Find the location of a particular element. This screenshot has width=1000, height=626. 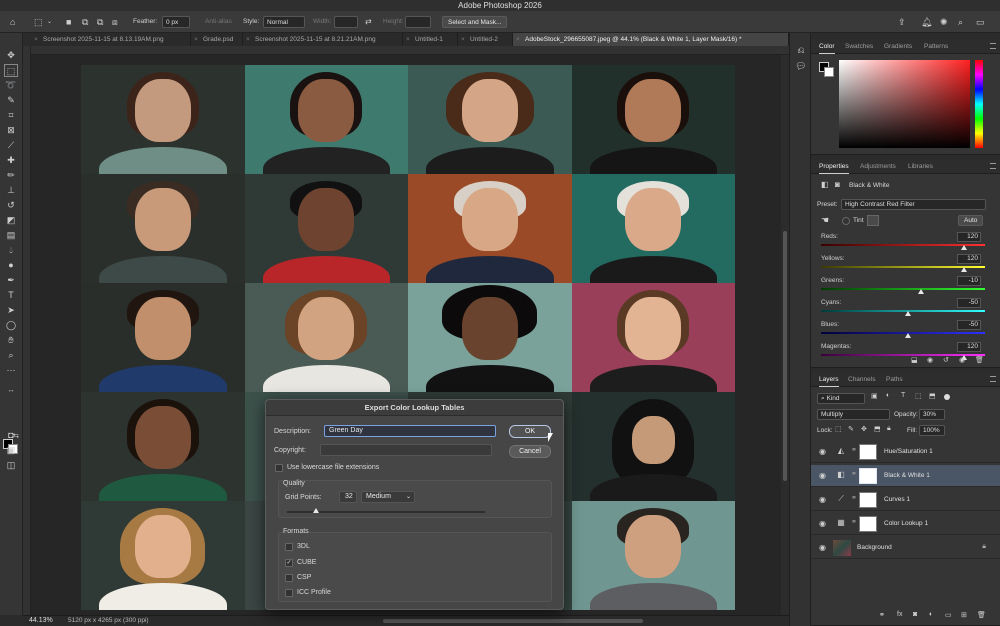

hue-slider is located at coordinates (979, 104).